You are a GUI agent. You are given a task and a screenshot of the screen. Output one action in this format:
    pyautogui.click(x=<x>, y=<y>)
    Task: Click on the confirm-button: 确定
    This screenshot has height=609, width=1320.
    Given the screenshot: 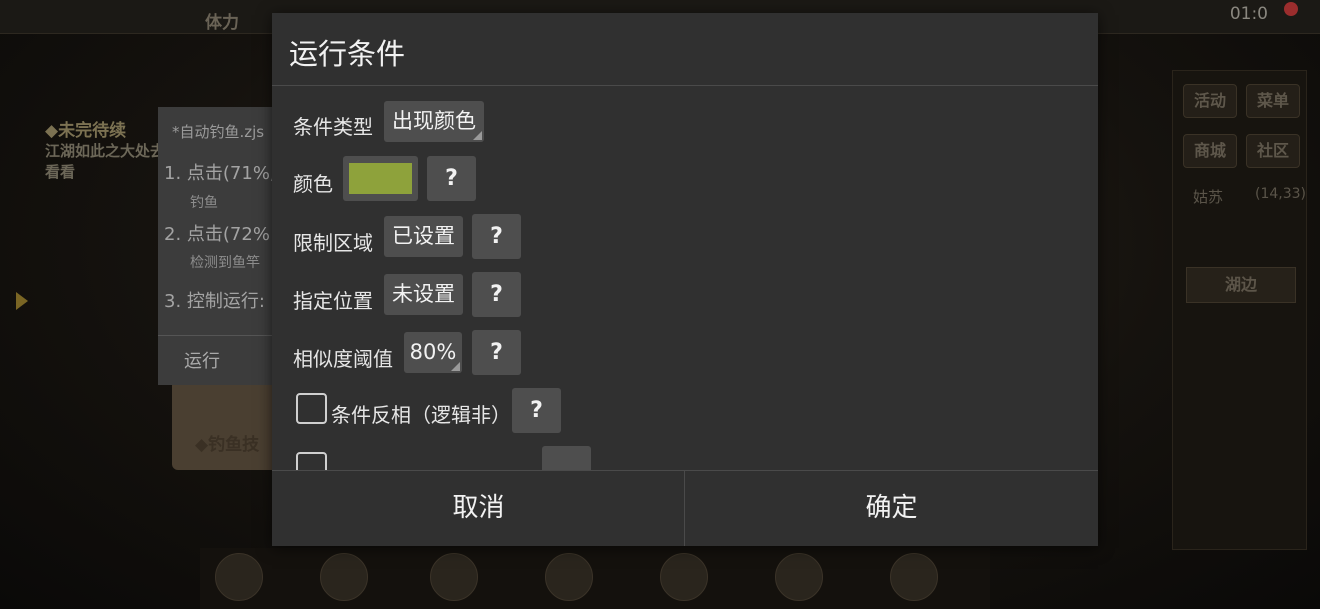 What is the action you would take?
    pyautogui.click(x=891, y=508)
    